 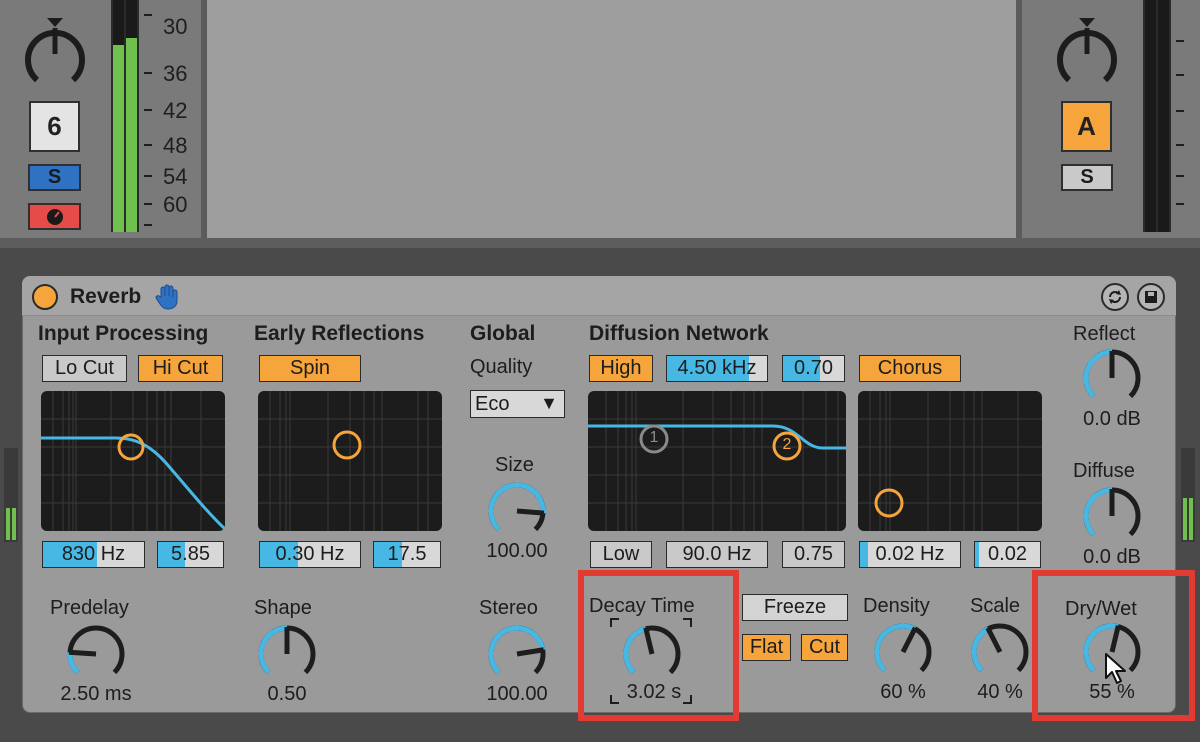 I want to click on scale-label: Scale, so click(x=995, y=606).